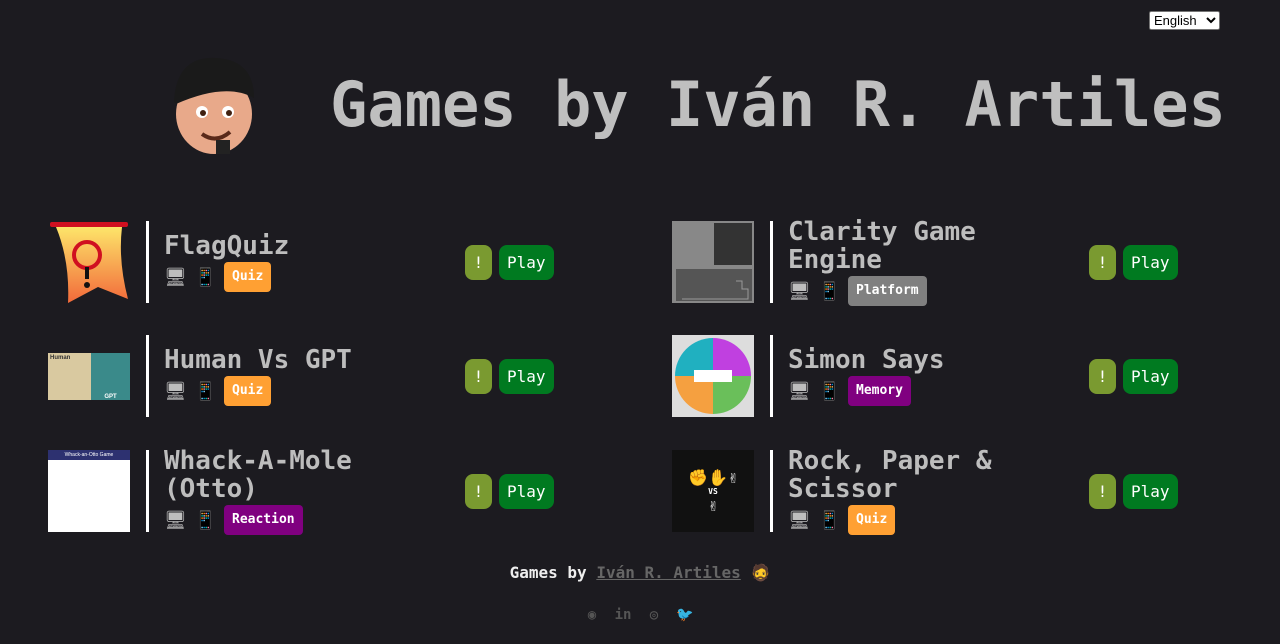 This screenshot has width=1280, height=644. Describe the element at coordinates (684, 615) in the screenshot. I see `twitter-icon: 🐦` at that location.